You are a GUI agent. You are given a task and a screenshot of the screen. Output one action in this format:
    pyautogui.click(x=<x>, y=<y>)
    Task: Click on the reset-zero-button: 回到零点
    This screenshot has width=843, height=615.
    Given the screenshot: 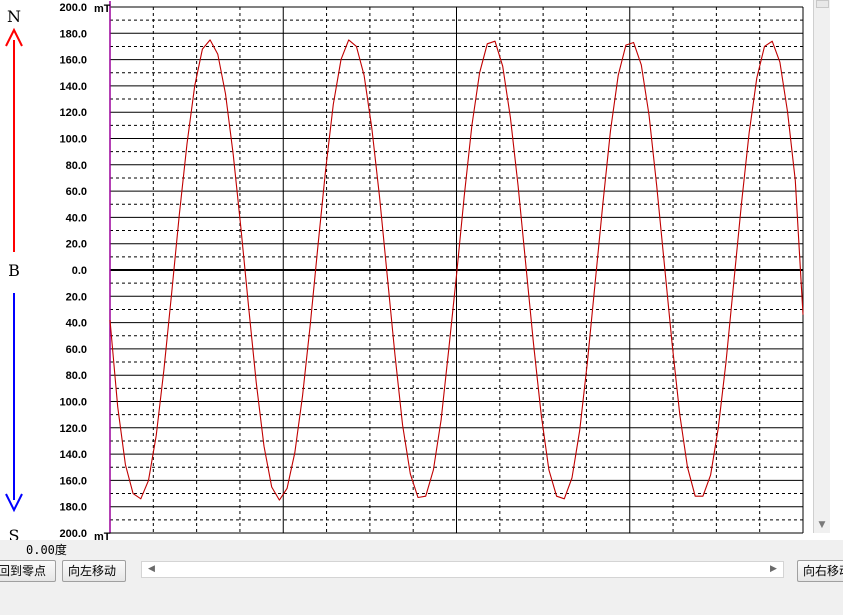 What is the action you would take?
    pyautogui.click(x=28, y=571)
    